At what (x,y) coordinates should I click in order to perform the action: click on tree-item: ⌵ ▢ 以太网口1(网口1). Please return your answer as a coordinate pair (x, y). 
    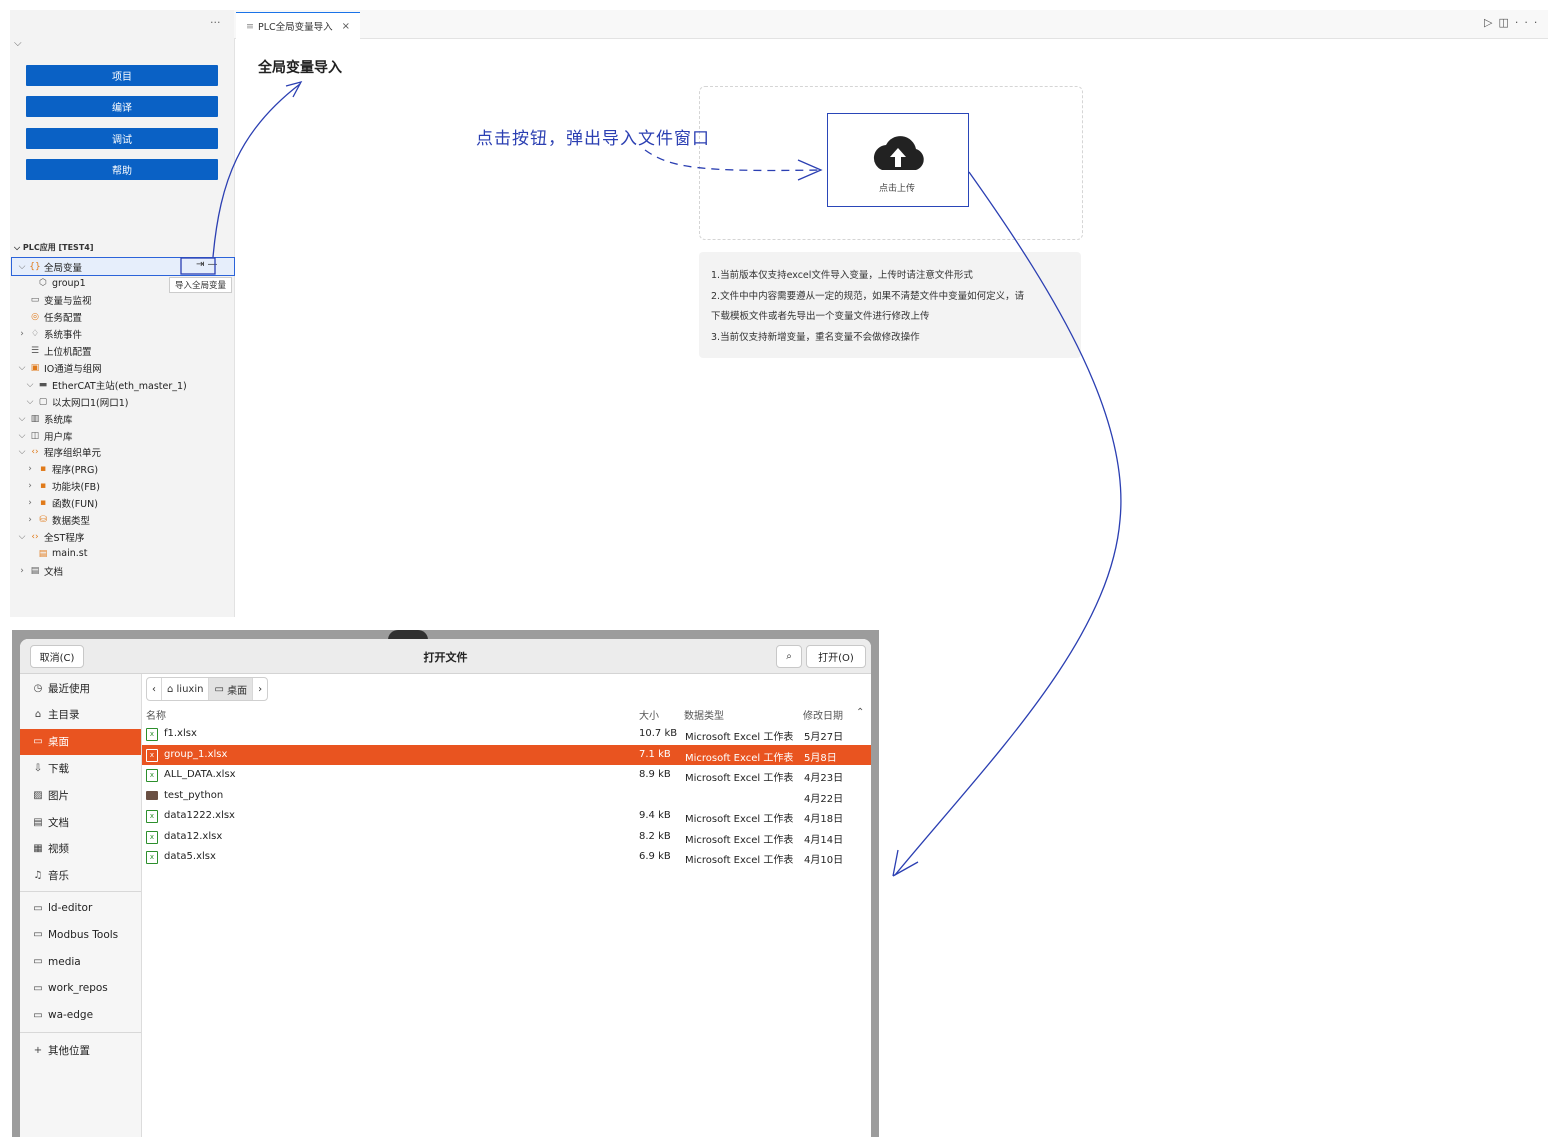
    Looking at the image, I should click on (123, 401).